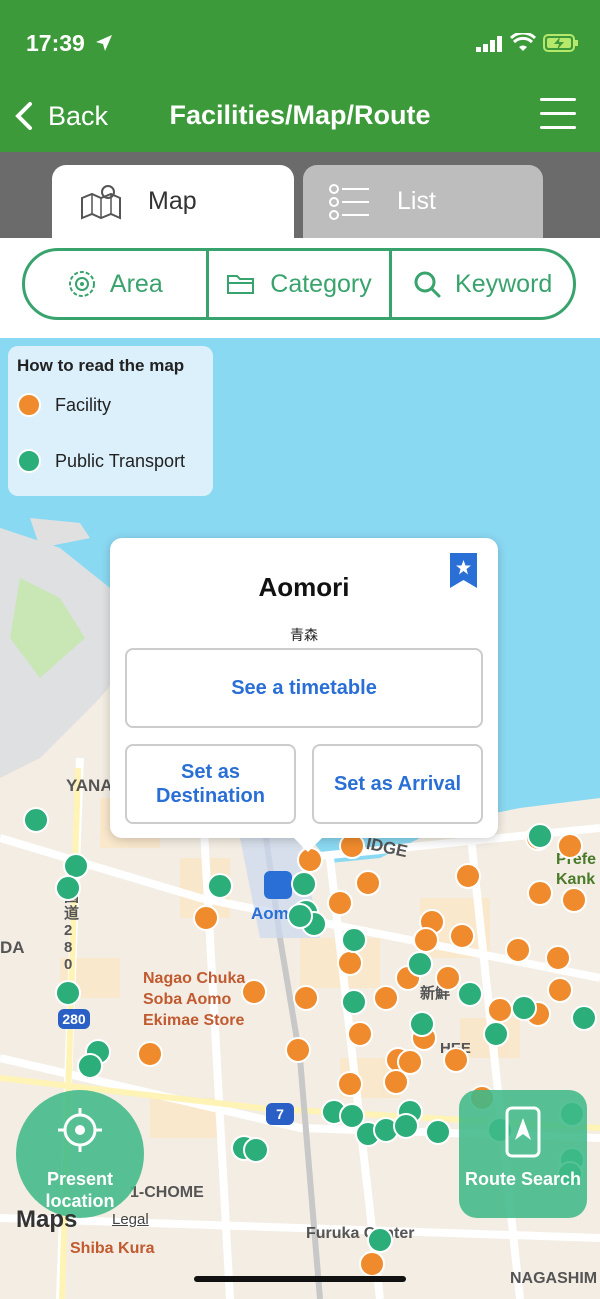  Describe the element at coordinates (241, 284) in the screenshot. I see `folder-icon` at that location.